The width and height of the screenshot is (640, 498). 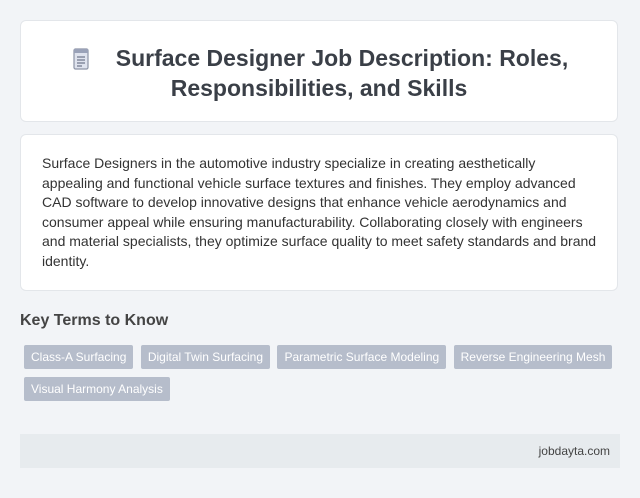 I want to click on tag-digital-twin-surfacing: Digital Twin Surfacing, so click(x=205, y=357).